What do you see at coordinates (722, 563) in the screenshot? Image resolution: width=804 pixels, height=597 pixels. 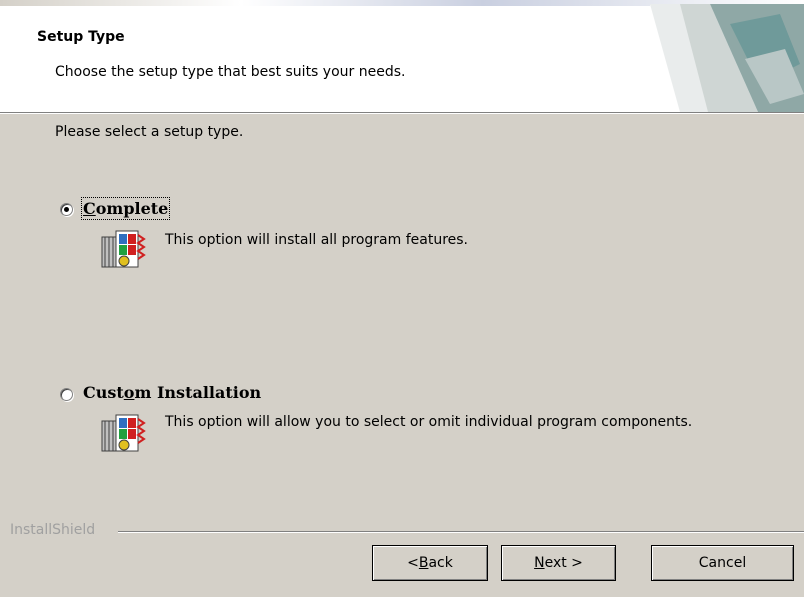 I see `cancel-button: Cancel` at bounding box center [722, 563].